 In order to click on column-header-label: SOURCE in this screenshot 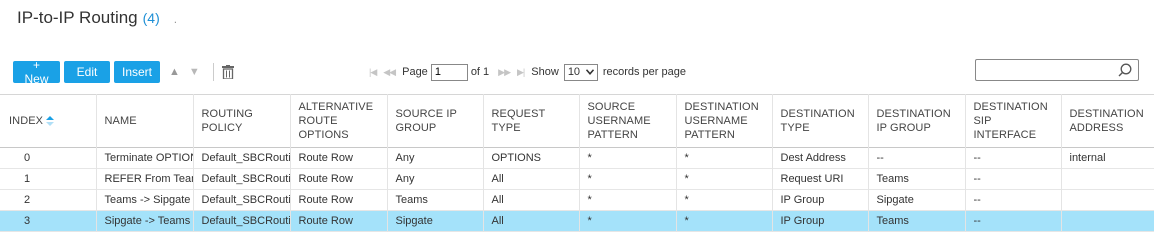, I will do `click(611, 107)`.